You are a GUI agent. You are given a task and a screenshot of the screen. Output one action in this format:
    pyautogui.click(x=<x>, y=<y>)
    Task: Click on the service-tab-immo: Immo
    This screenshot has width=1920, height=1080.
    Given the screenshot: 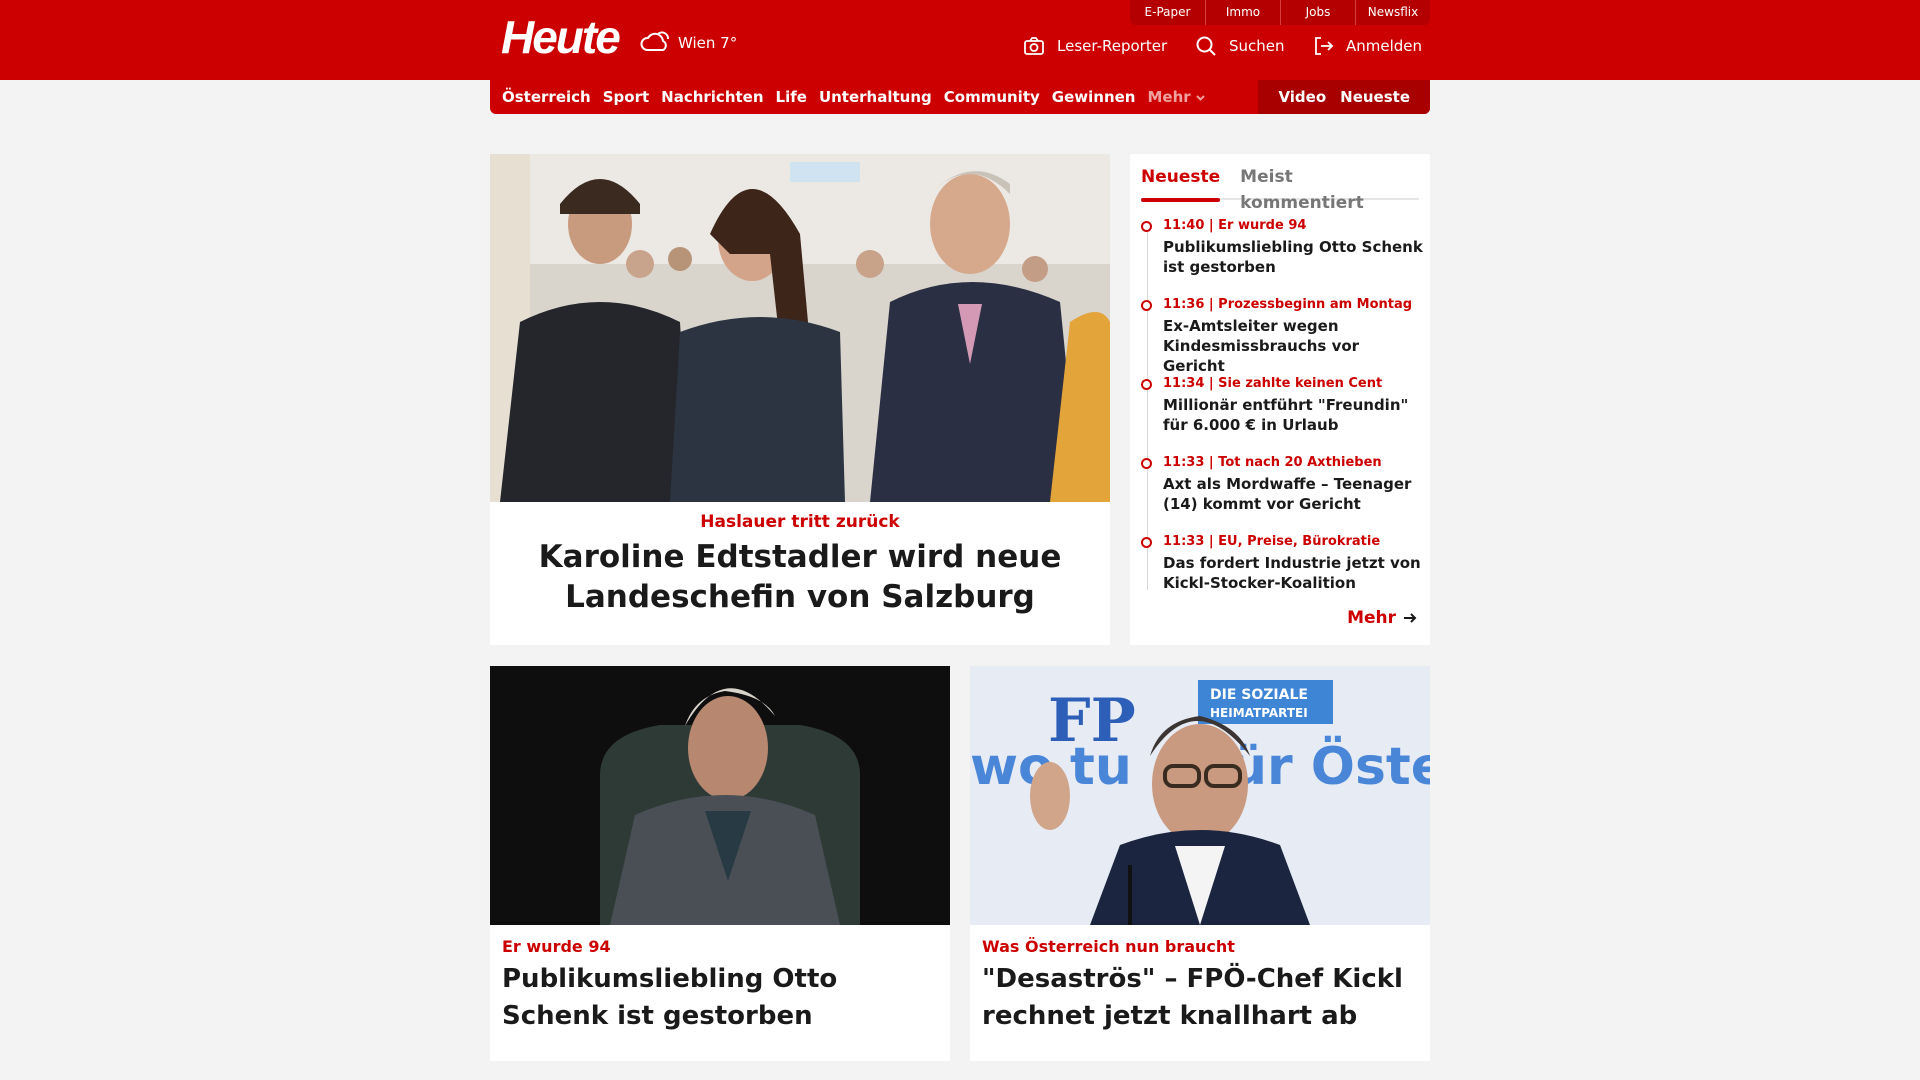 What is the action you would take?
    pyautogui.click(x=1242, y=12)
    